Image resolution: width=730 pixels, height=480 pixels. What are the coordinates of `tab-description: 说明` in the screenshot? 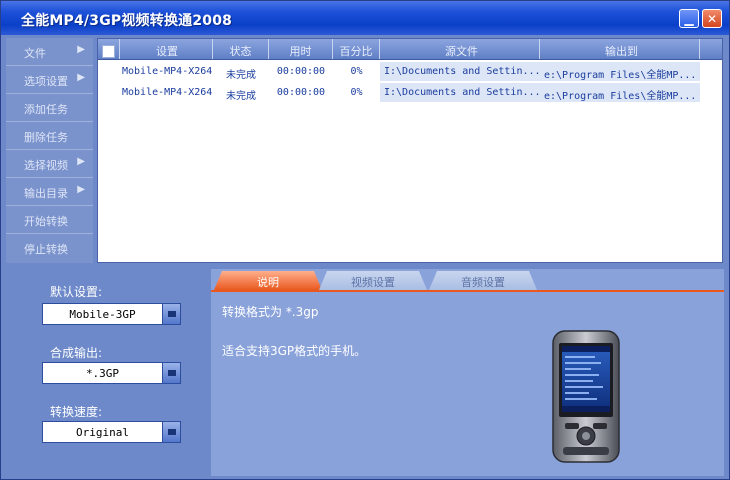 It's located at (268, 280).